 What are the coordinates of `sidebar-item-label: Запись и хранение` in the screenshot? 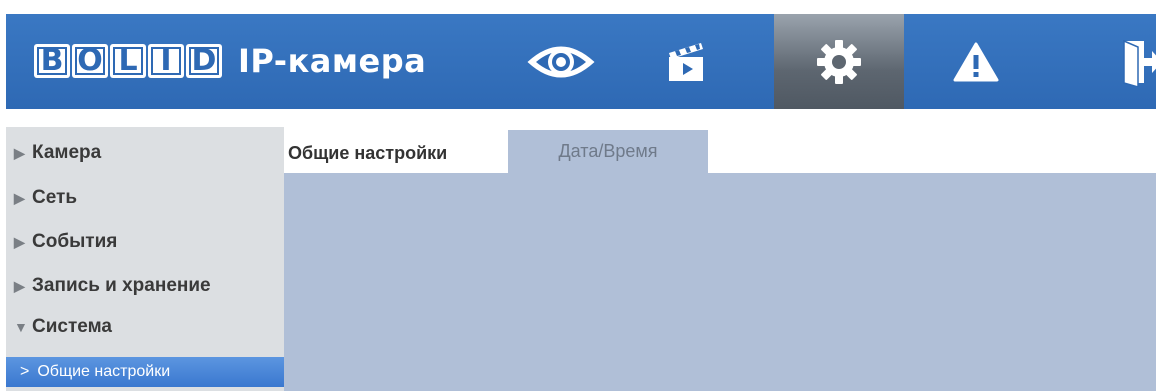 It's located at (121, 285).